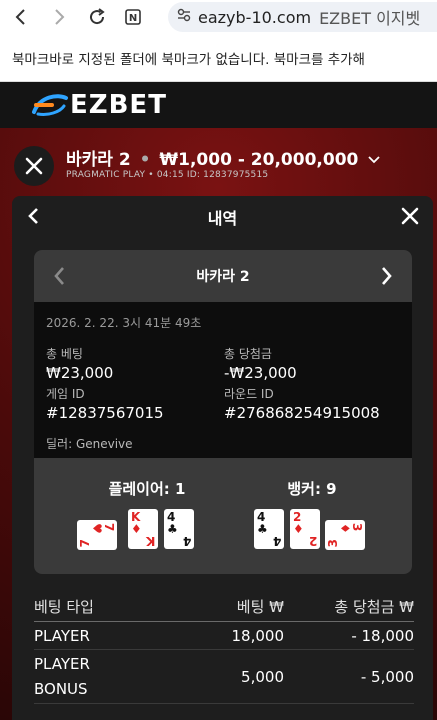 The width and height of the screenshot is (437, 720). I want to click on round-navigator: 바카라 2, so click(223, 276).